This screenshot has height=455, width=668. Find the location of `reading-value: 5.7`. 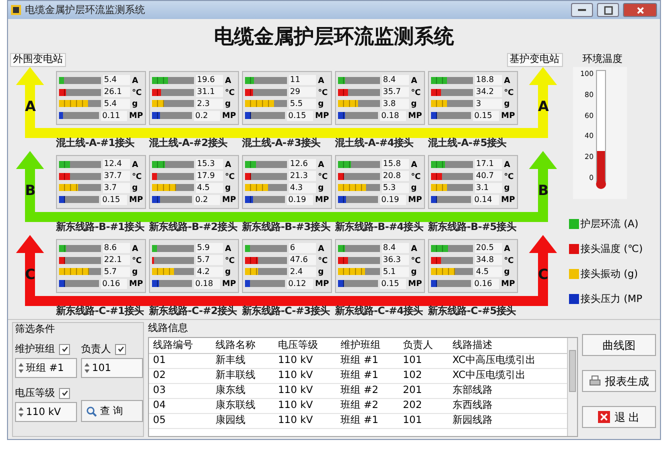

reading-value: 5.7 is located at coordinates (116, 271).